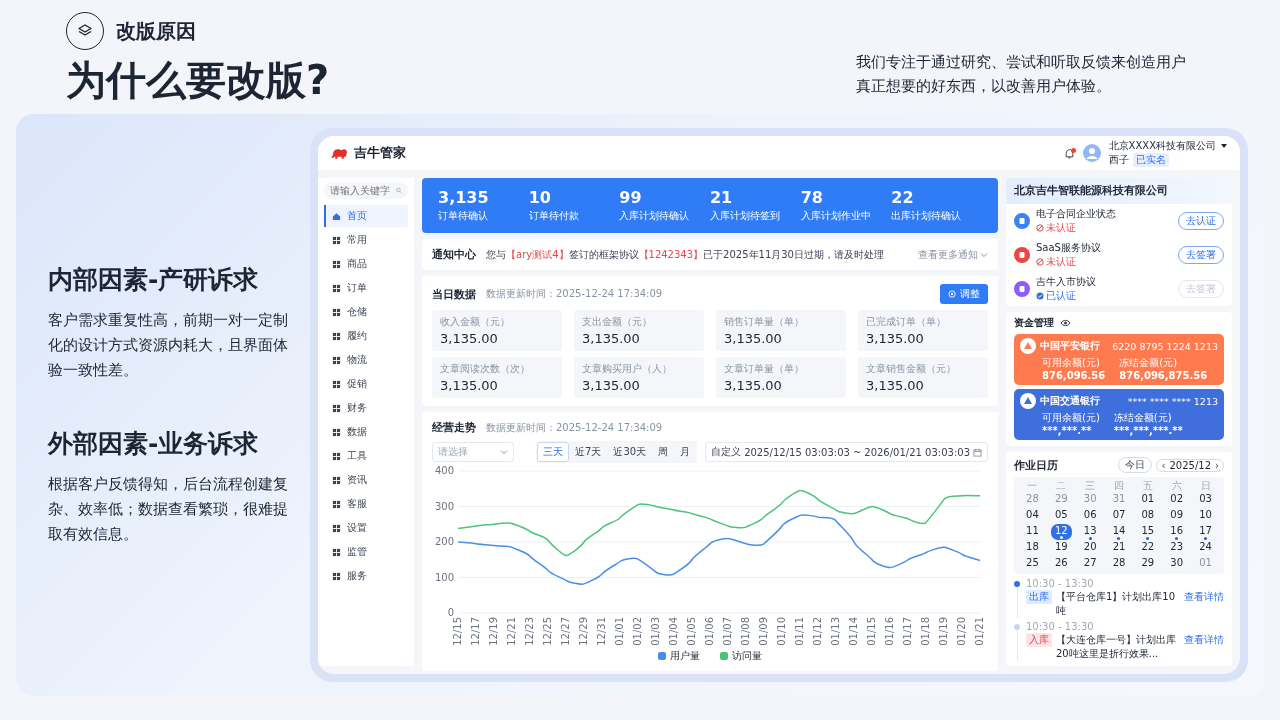 The image size is (1280, 720). I want to click on calendar-day: 08, so click(1148, 516).